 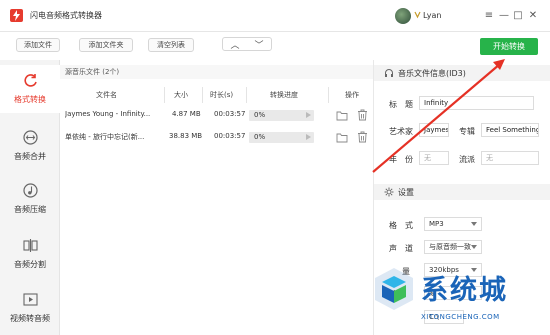 What do you see at coordinates (432, 15) in the screenshot?
I see `user-name: Lyan` at bounding box center [432, 15].